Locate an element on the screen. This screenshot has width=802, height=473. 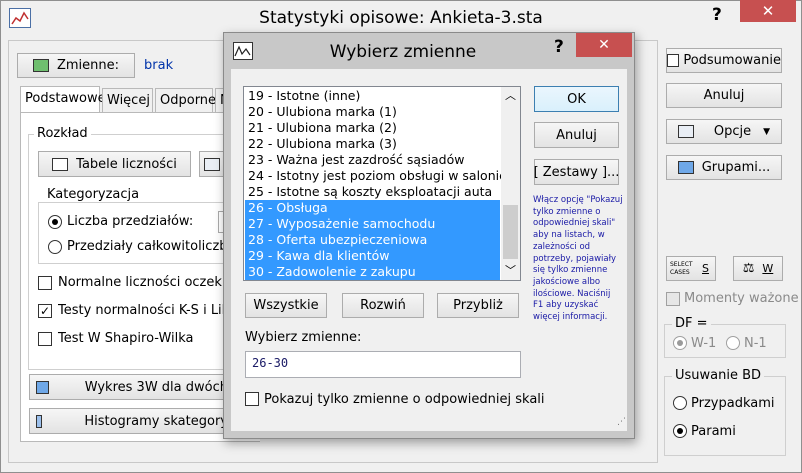
dialog-cancel-label: Anuluj is located at coordinates (576, 135).